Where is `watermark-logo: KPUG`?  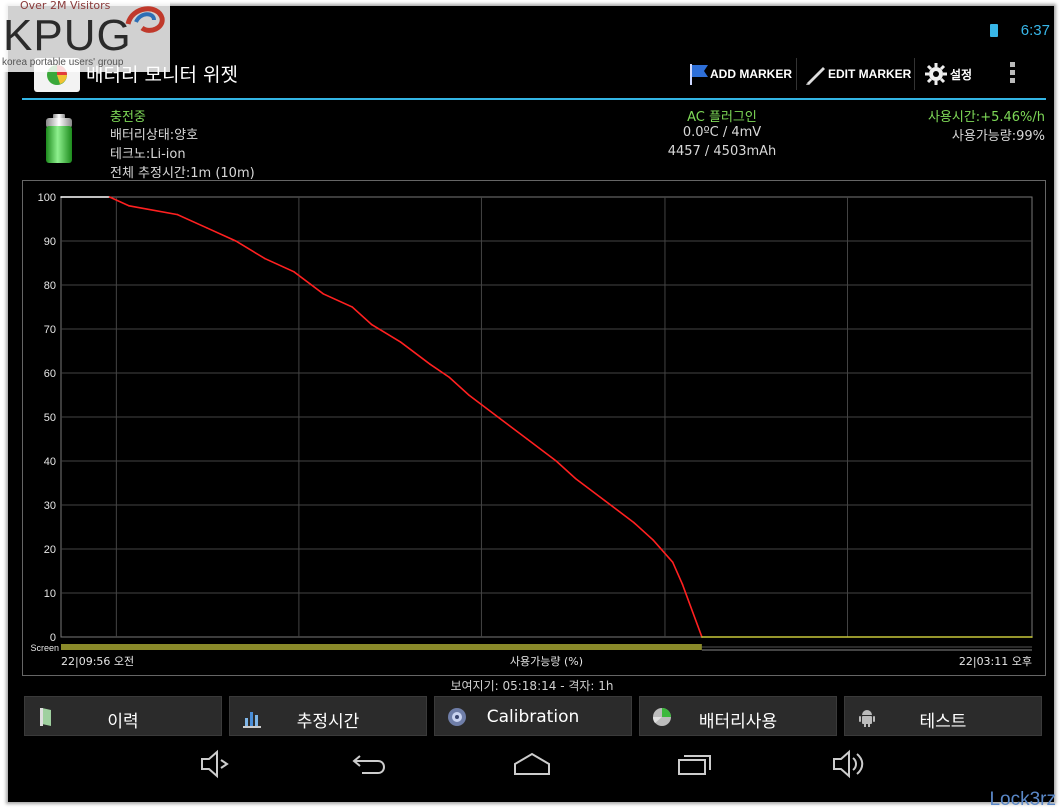
watermark-logo: KPUG is located at coordinates (67, 35).